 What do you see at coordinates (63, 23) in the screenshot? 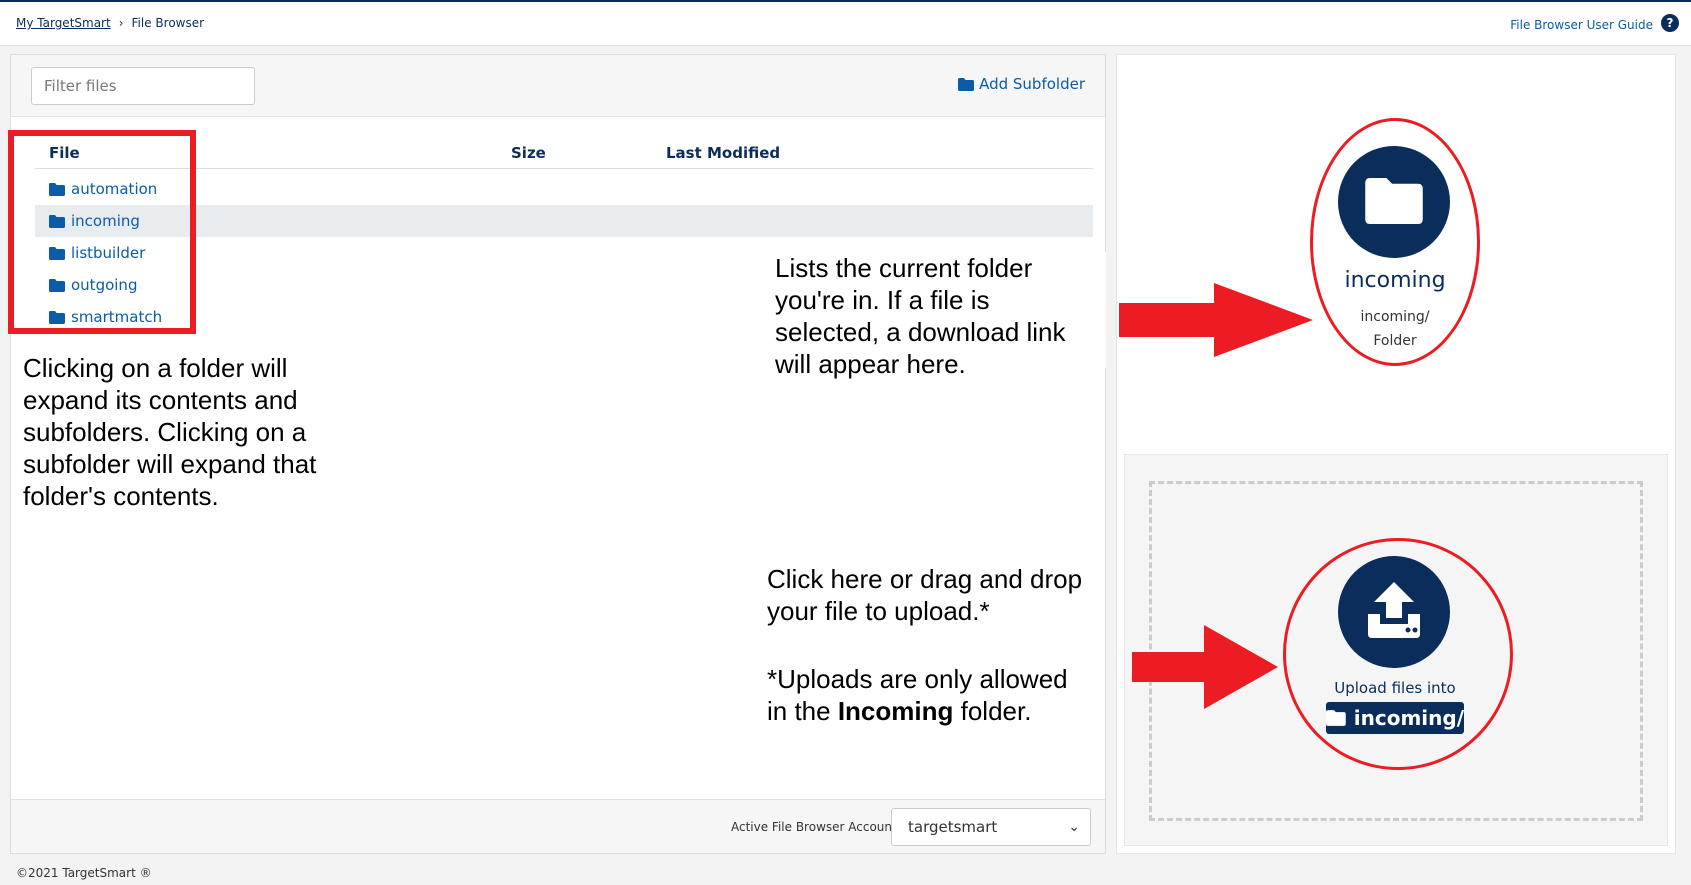
I see `breadcrumb-home-link: My TargetSmart` at bounding box center [63, 23].